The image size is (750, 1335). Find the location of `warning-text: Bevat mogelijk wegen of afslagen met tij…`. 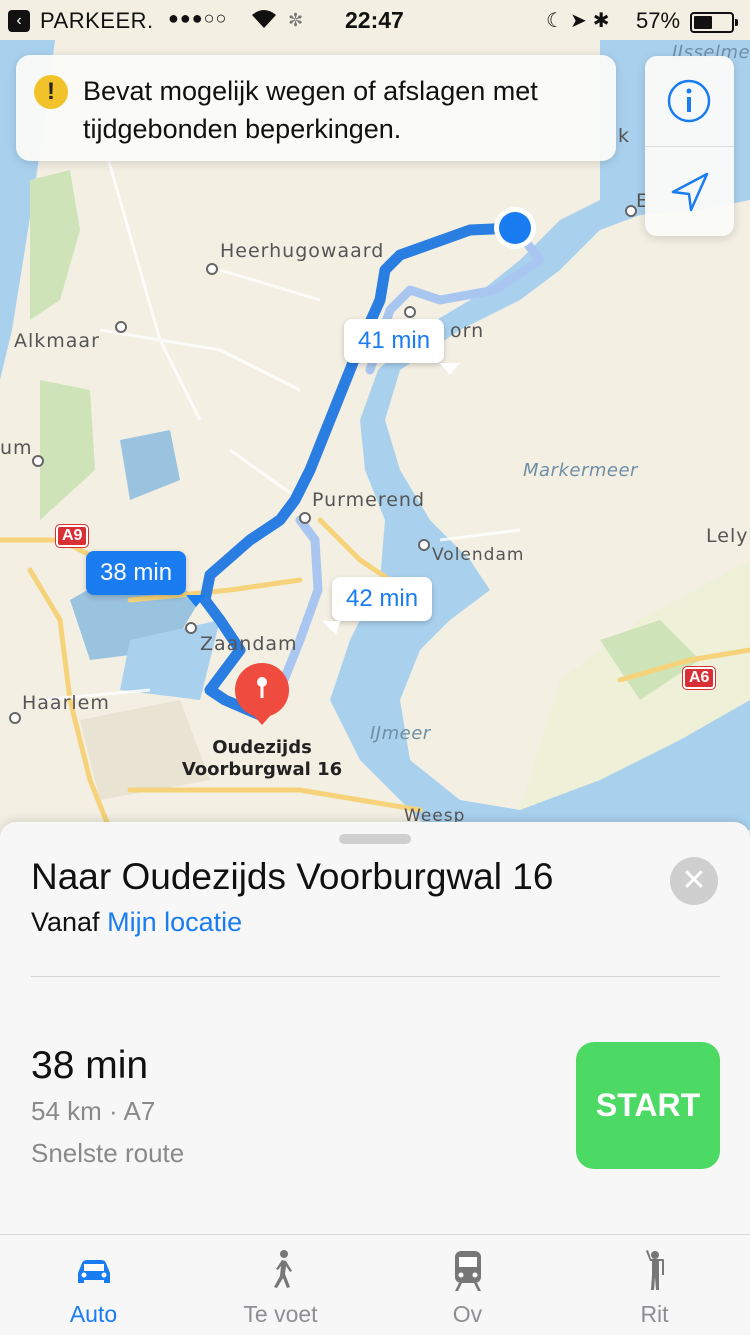

warning-text: Bevat mogelijk wegen of afslagen met tij… is located at coordinates (310, 110).